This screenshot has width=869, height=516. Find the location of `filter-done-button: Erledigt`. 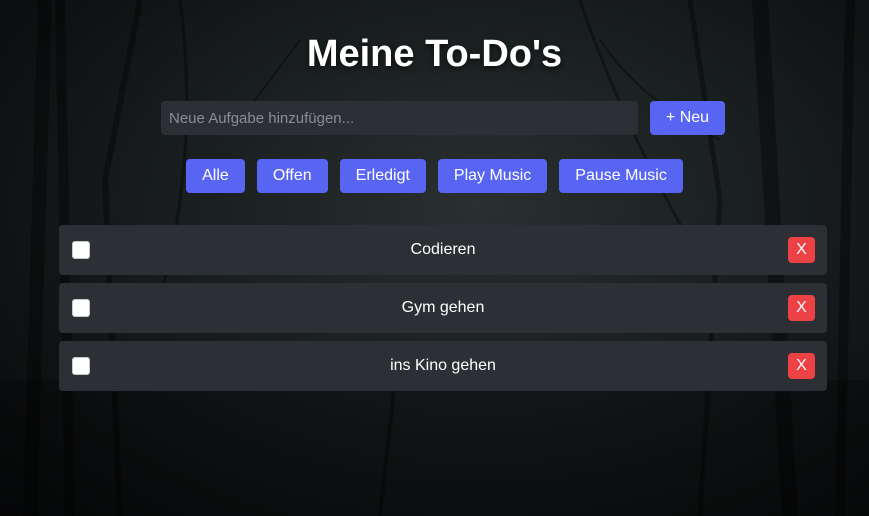

filter-done-button: Erledigt is located at coordinates (382, 176).